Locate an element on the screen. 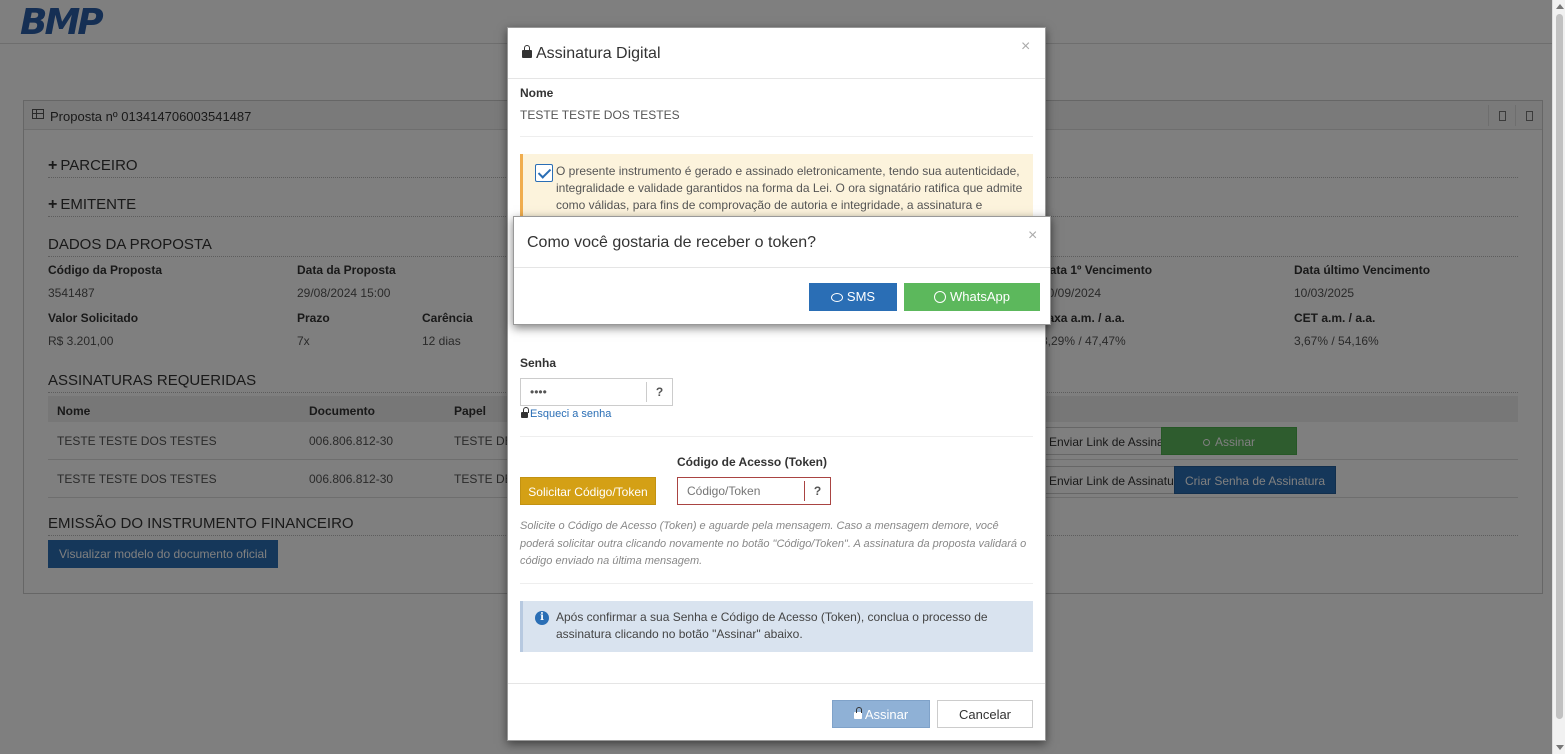 This screenshot has width=1565, height=754. password-input is located at coordinates (583, 392).